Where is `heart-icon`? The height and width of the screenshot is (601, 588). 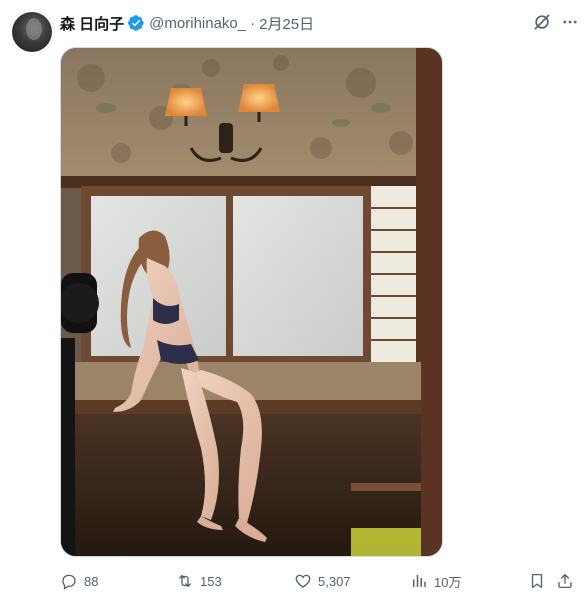
heart-icon is located at coordinates (303, 581).